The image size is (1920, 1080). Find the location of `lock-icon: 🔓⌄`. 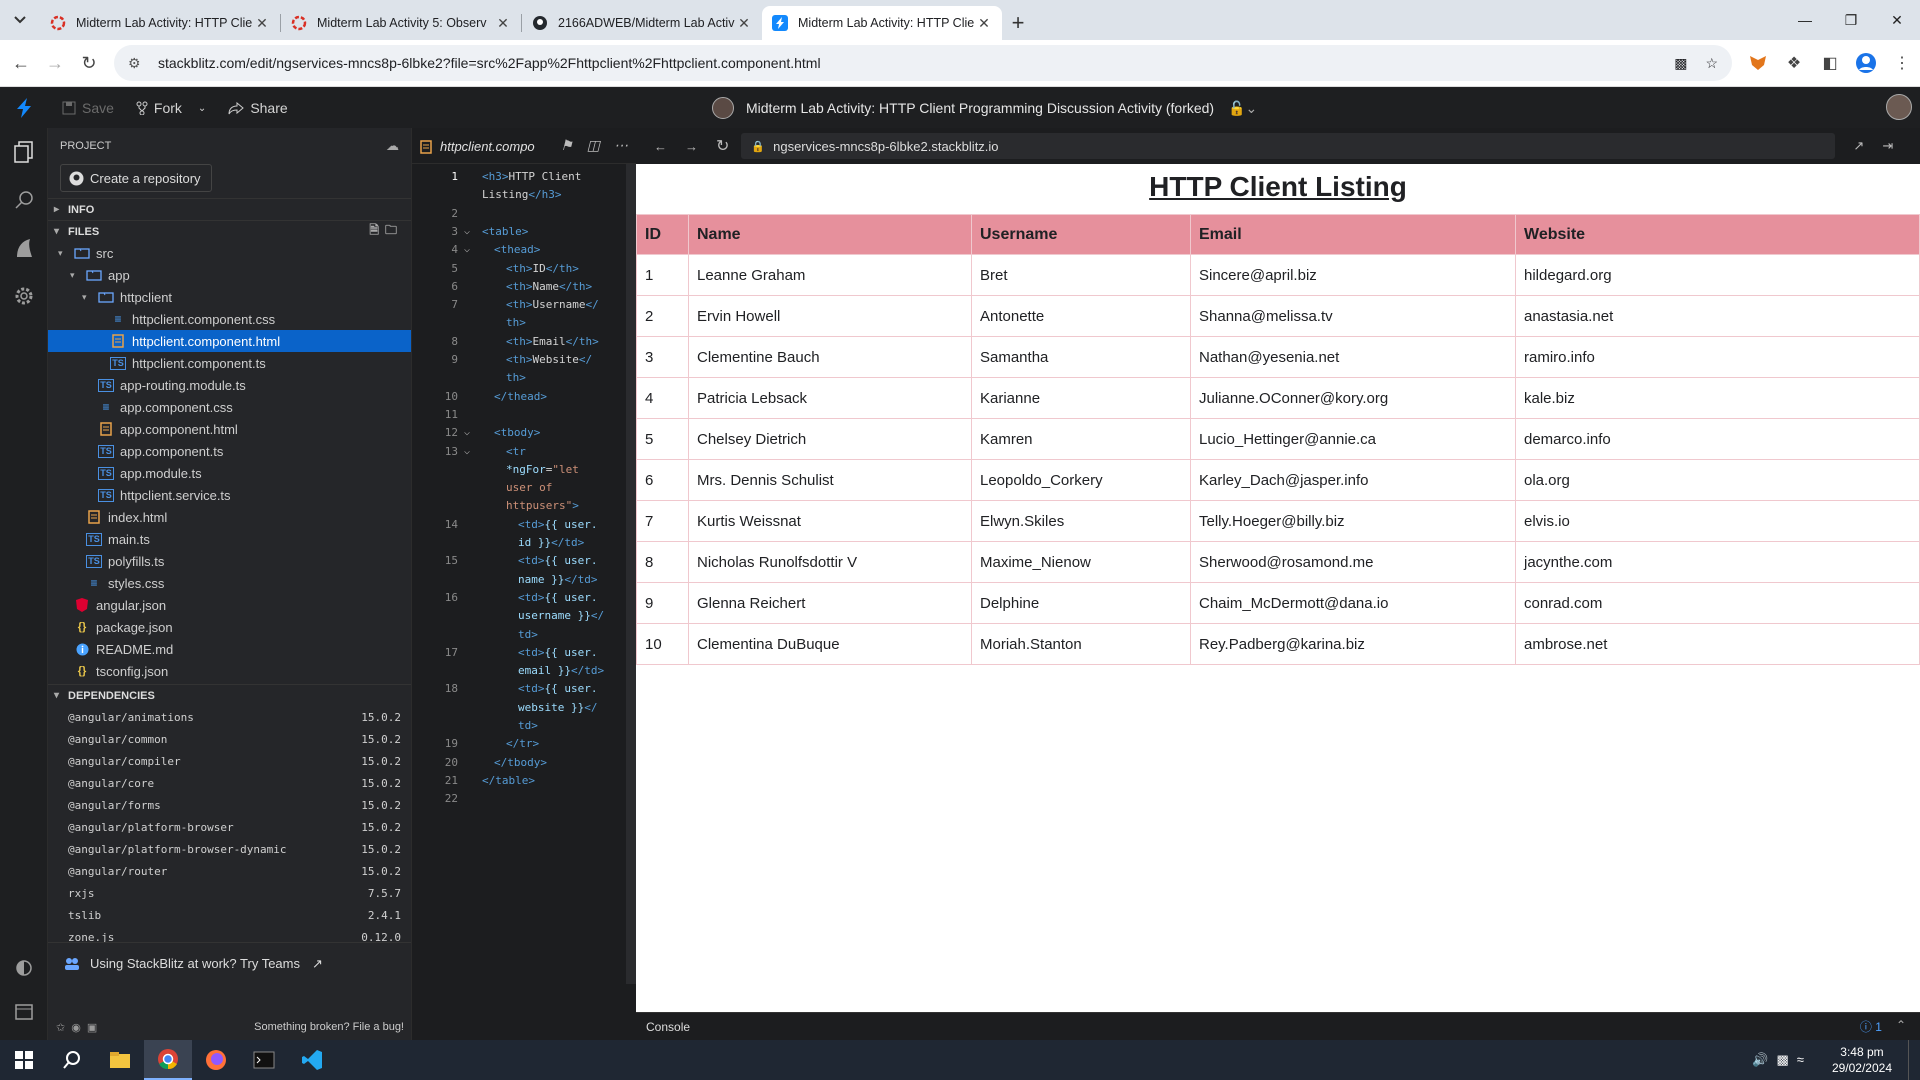

lock-icon: 🔓⌄ is located at coordinates (1242, 108).